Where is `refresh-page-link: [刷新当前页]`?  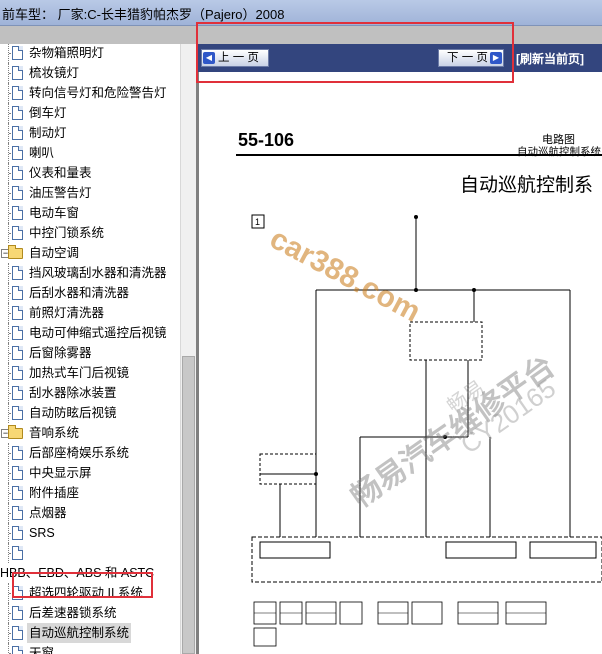 refresh-page-link: [刷新当前页] is located at coordinates (550, 58).